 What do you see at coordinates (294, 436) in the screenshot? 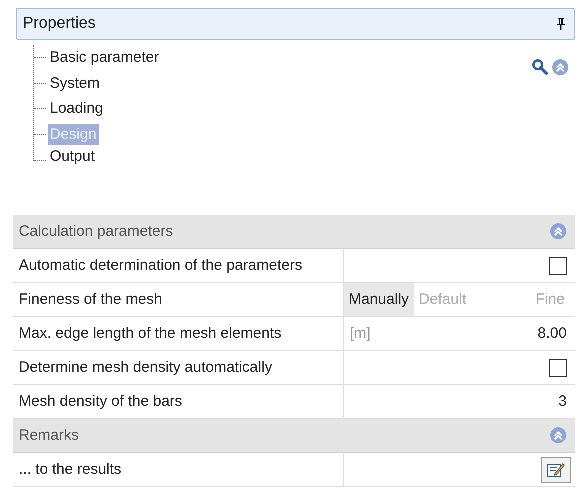
I see `section-header: Remarks` at bounding box center [294, 436].